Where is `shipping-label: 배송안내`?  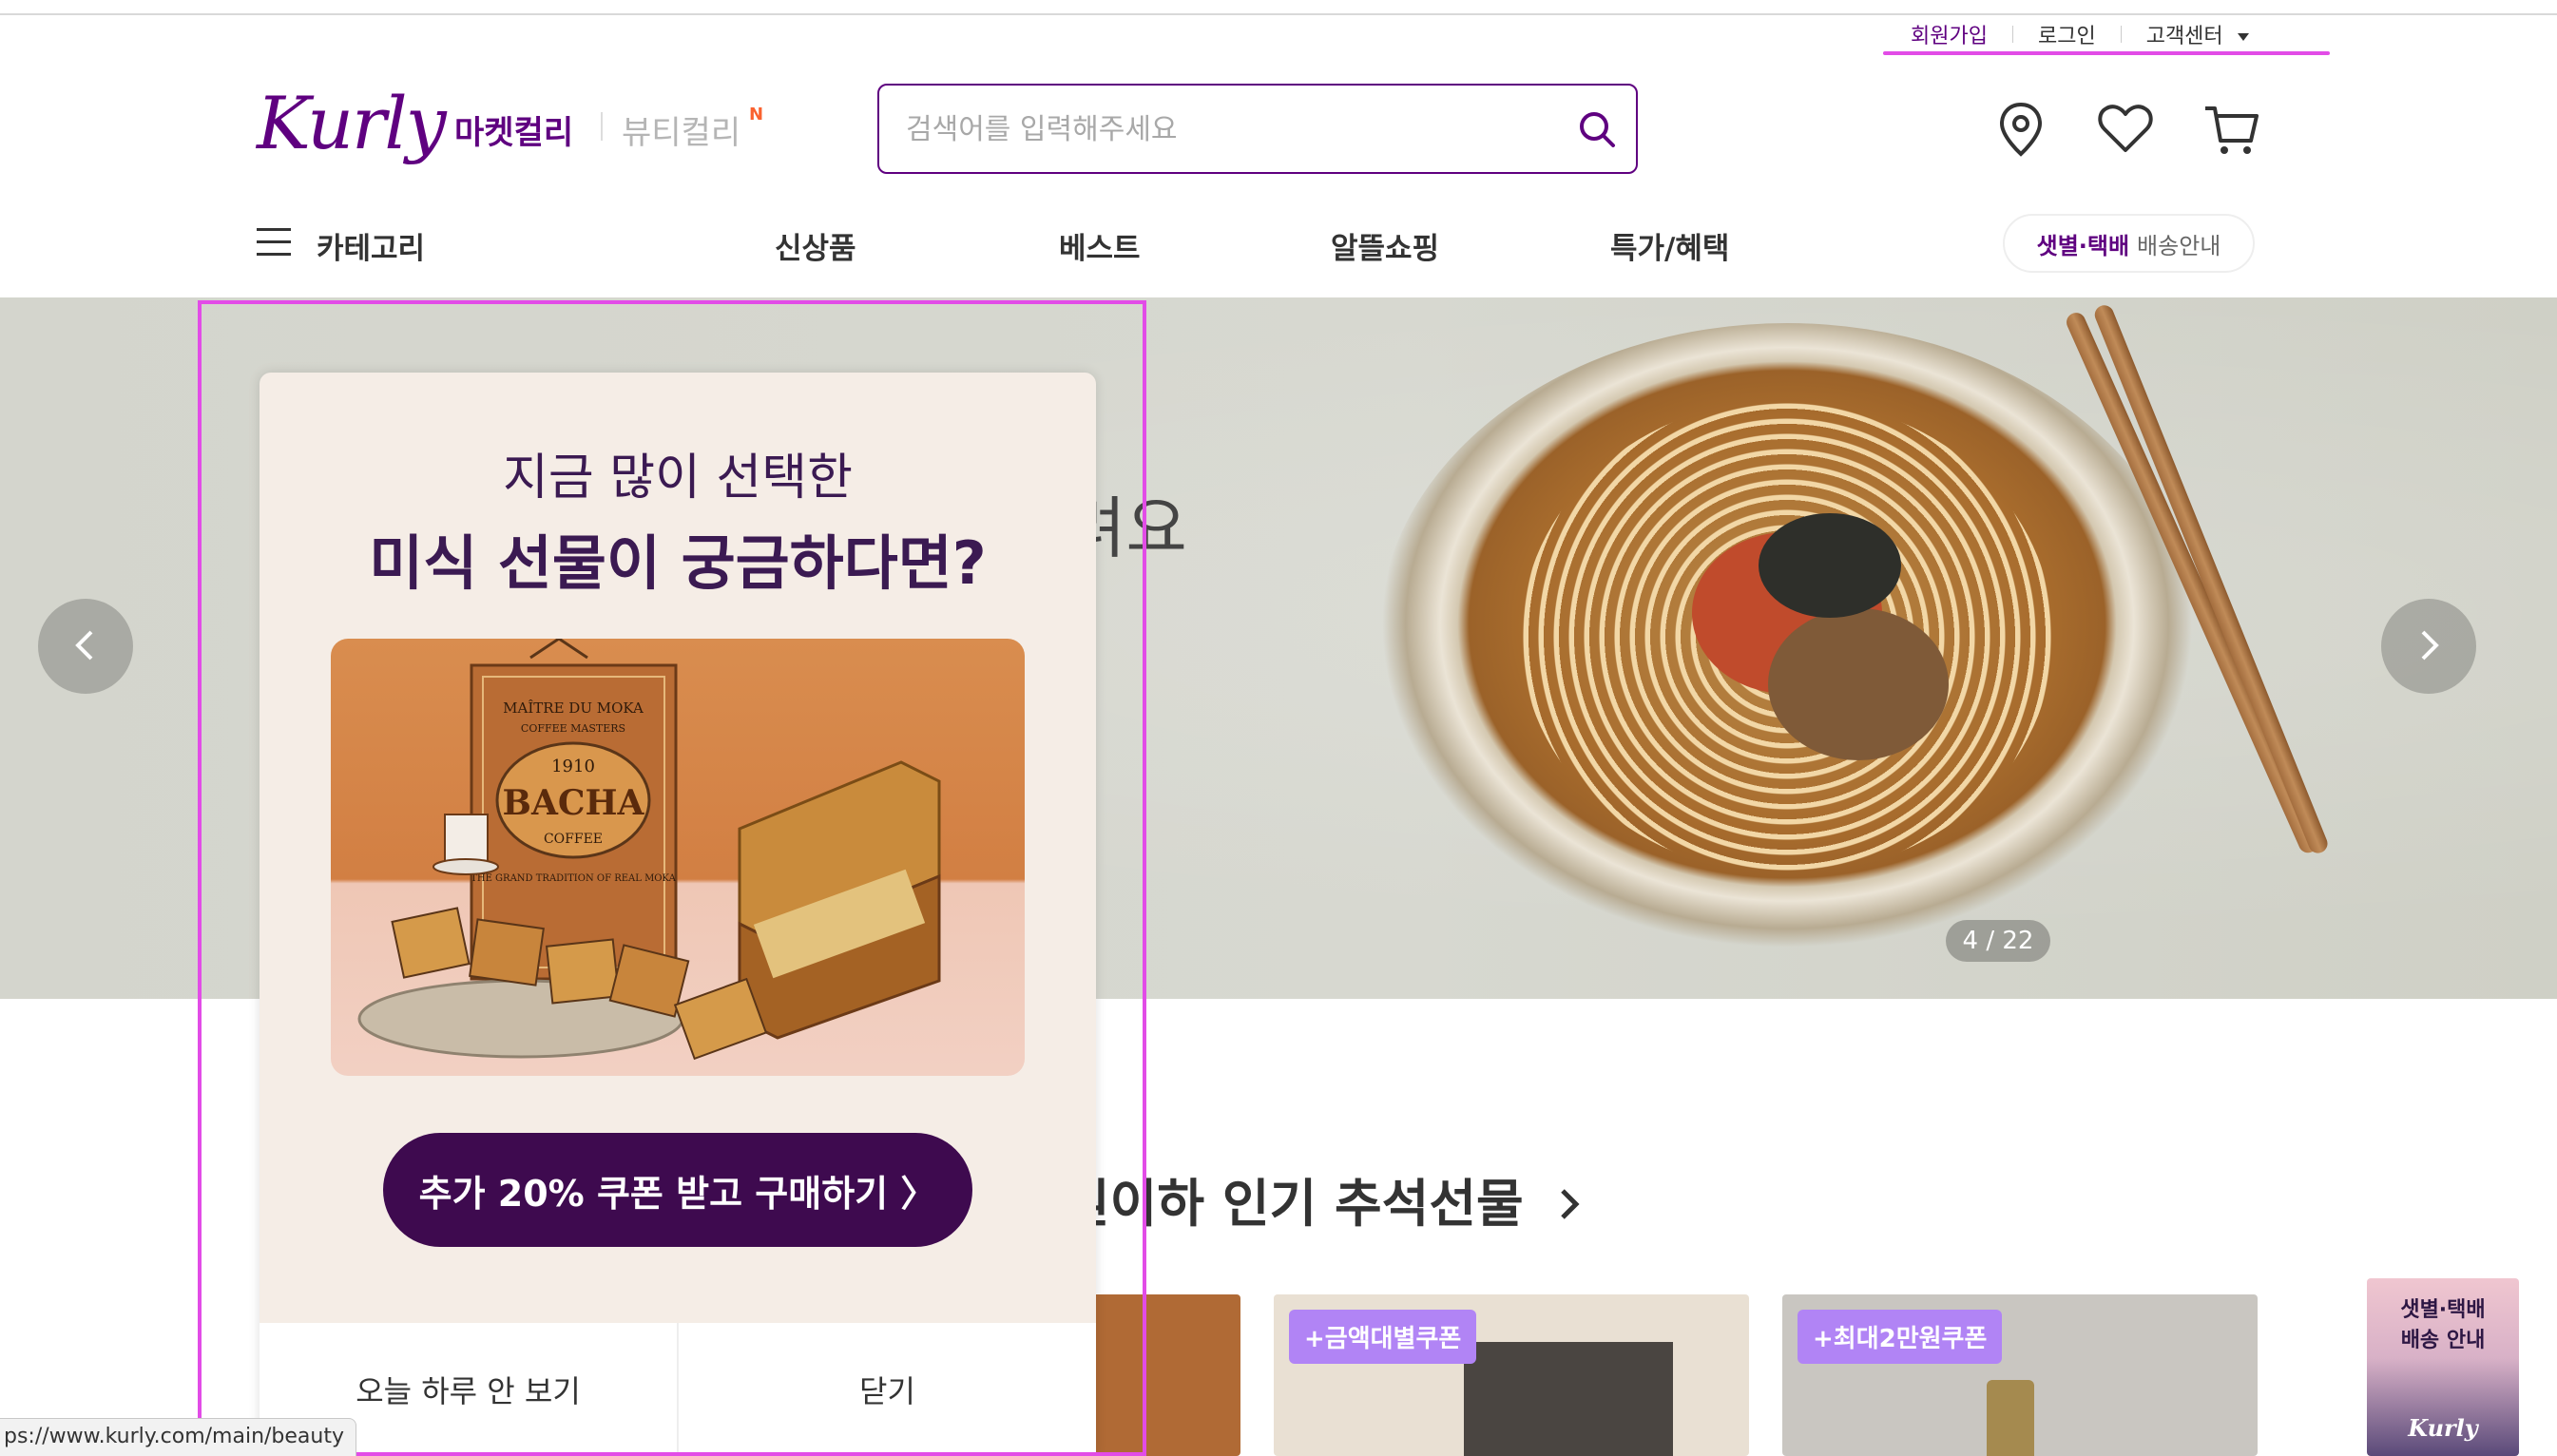 shipping-label: 배송안내 is located at coordinates (2179, 246).